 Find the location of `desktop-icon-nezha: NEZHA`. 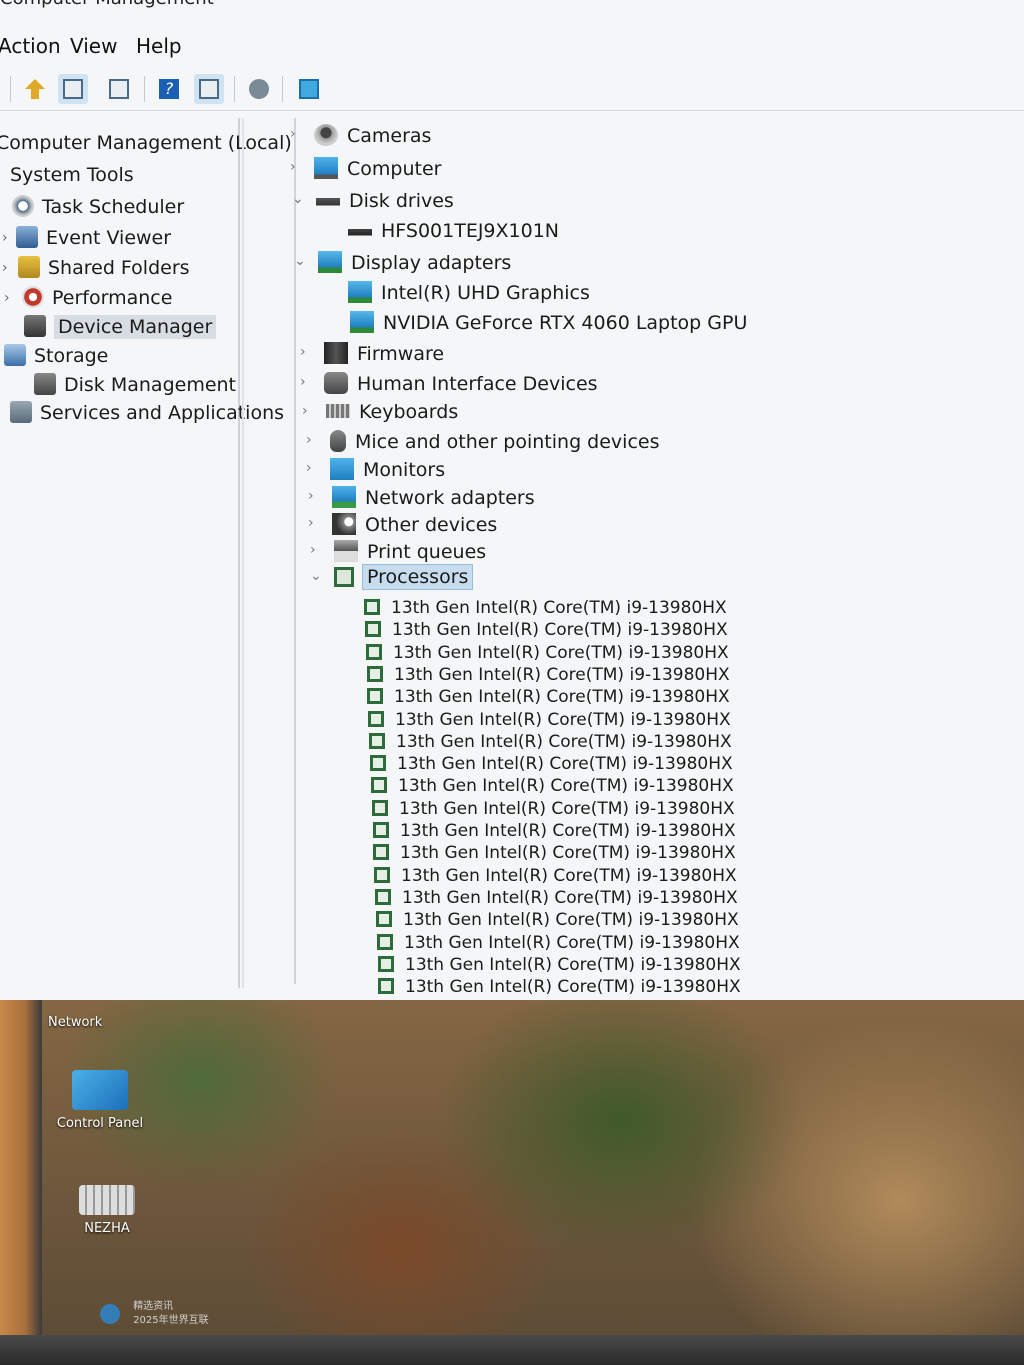

desktop-icon-nezha: NEZHA is located at coordinates (107, 1210).